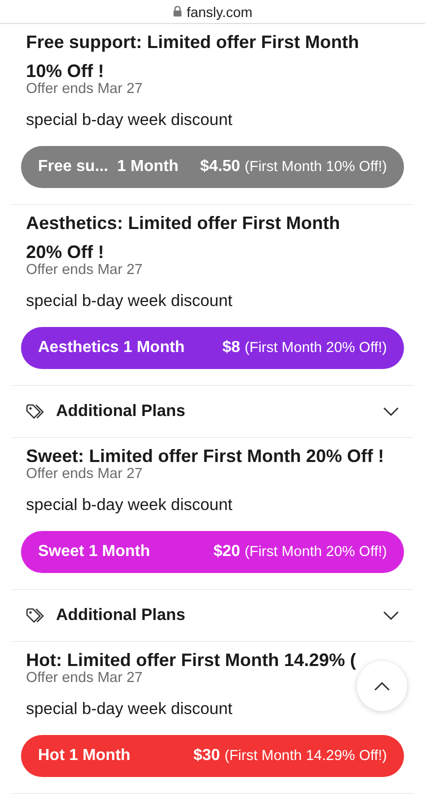  What do you see at coordinates (177, 11) in the screenshot?
I see `lock-icon` at bounding box center [177, 11].